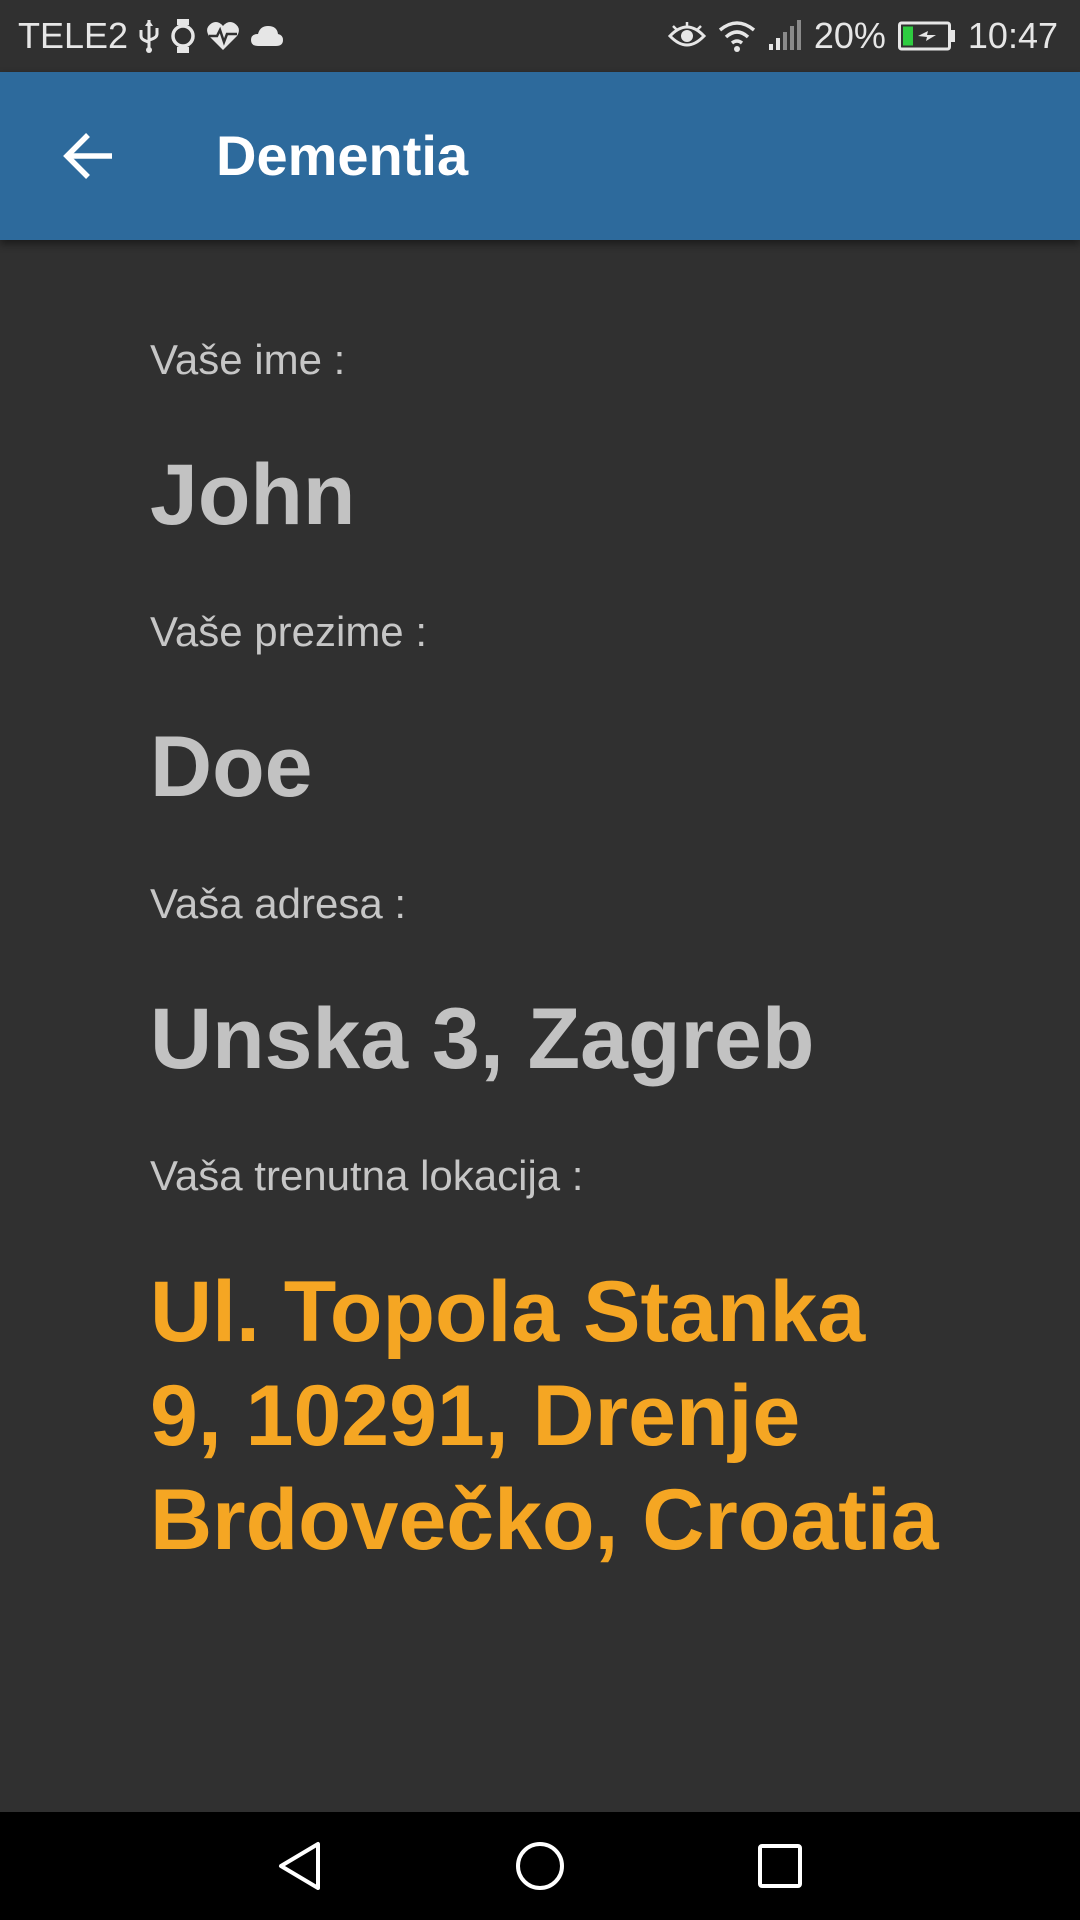 The height and width of the screenshot is (1920, 1080). What do you see at coordinates (278, 903) in the screenshot?
I see `address-label: Vaša adresa :` at bounding box center [278, 903].